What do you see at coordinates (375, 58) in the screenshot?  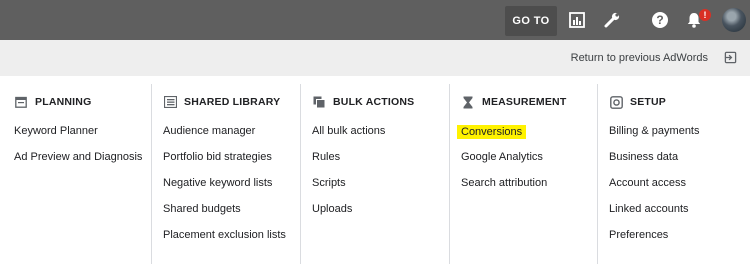 I see `return-bar: Return to previous AdWords` at bounding box center [375, 58].